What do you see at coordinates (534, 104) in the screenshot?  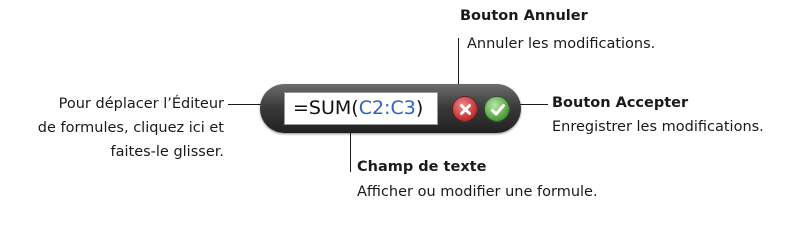 I see `accept-callout-line` at bounding box center [534, 104].